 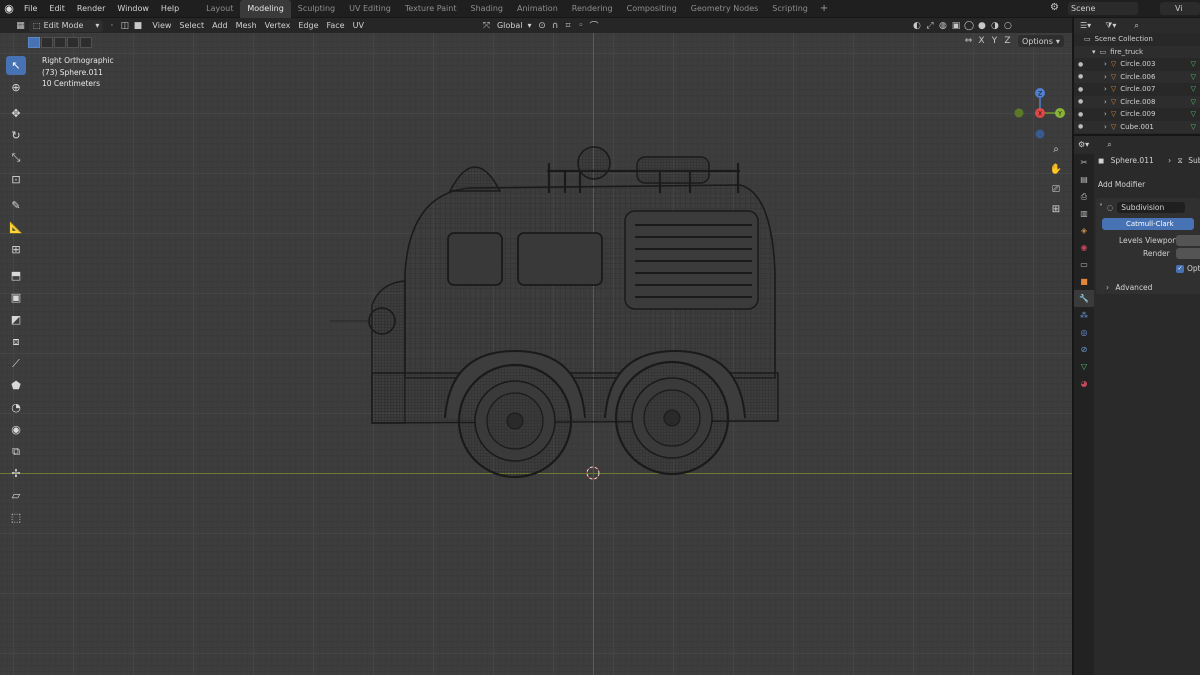 What do you see at coordinates (57, 9) in the screenshot?
I see `menu-edit: Edit` at bounding box center [57, 9].